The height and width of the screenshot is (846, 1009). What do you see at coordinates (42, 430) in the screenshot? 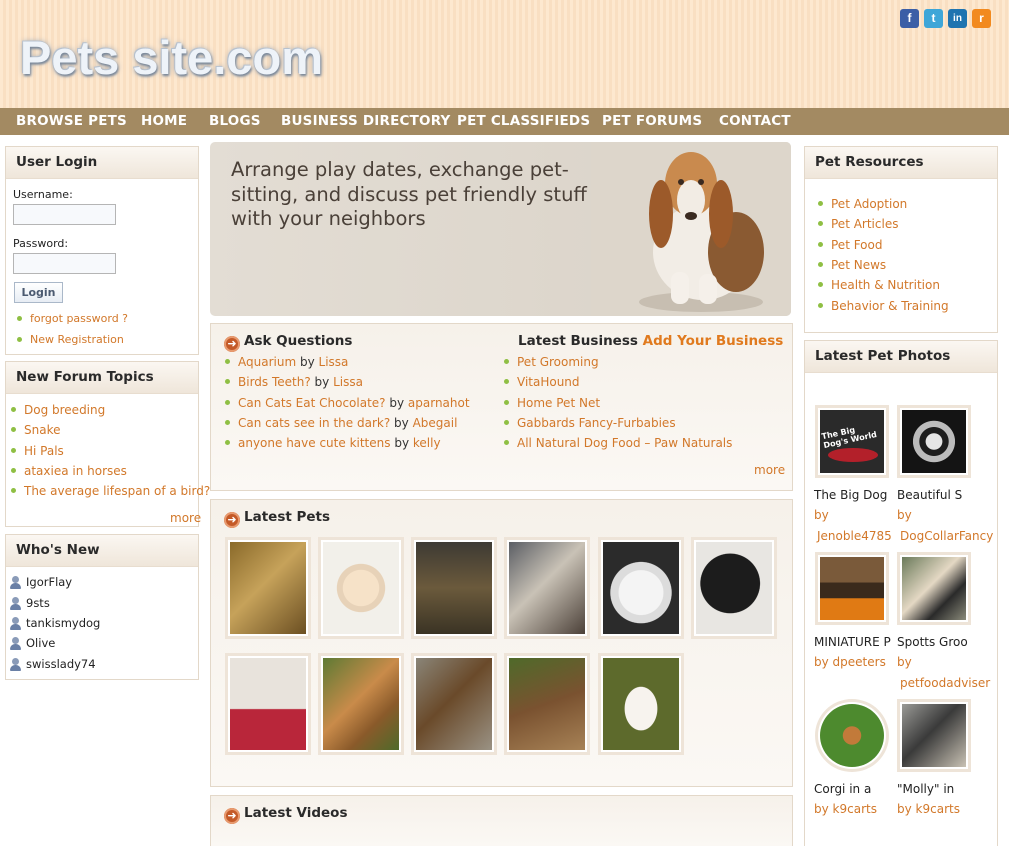
I see `forum-topic-link: Snake` at bounding box center [42, 430].